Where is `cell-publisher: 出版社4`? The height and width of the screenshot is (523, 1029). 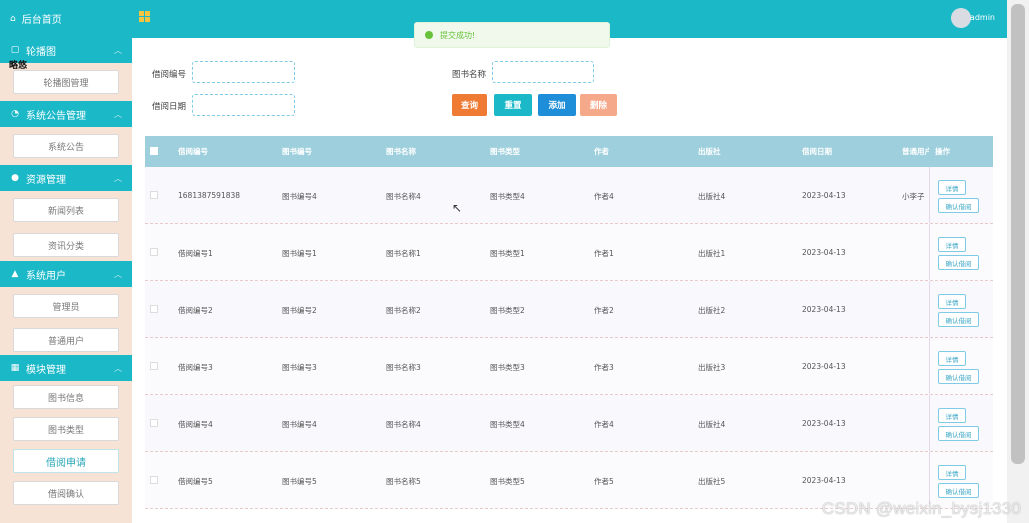
cell-publisher: 出版社4 is located at coordinates (712, 196).